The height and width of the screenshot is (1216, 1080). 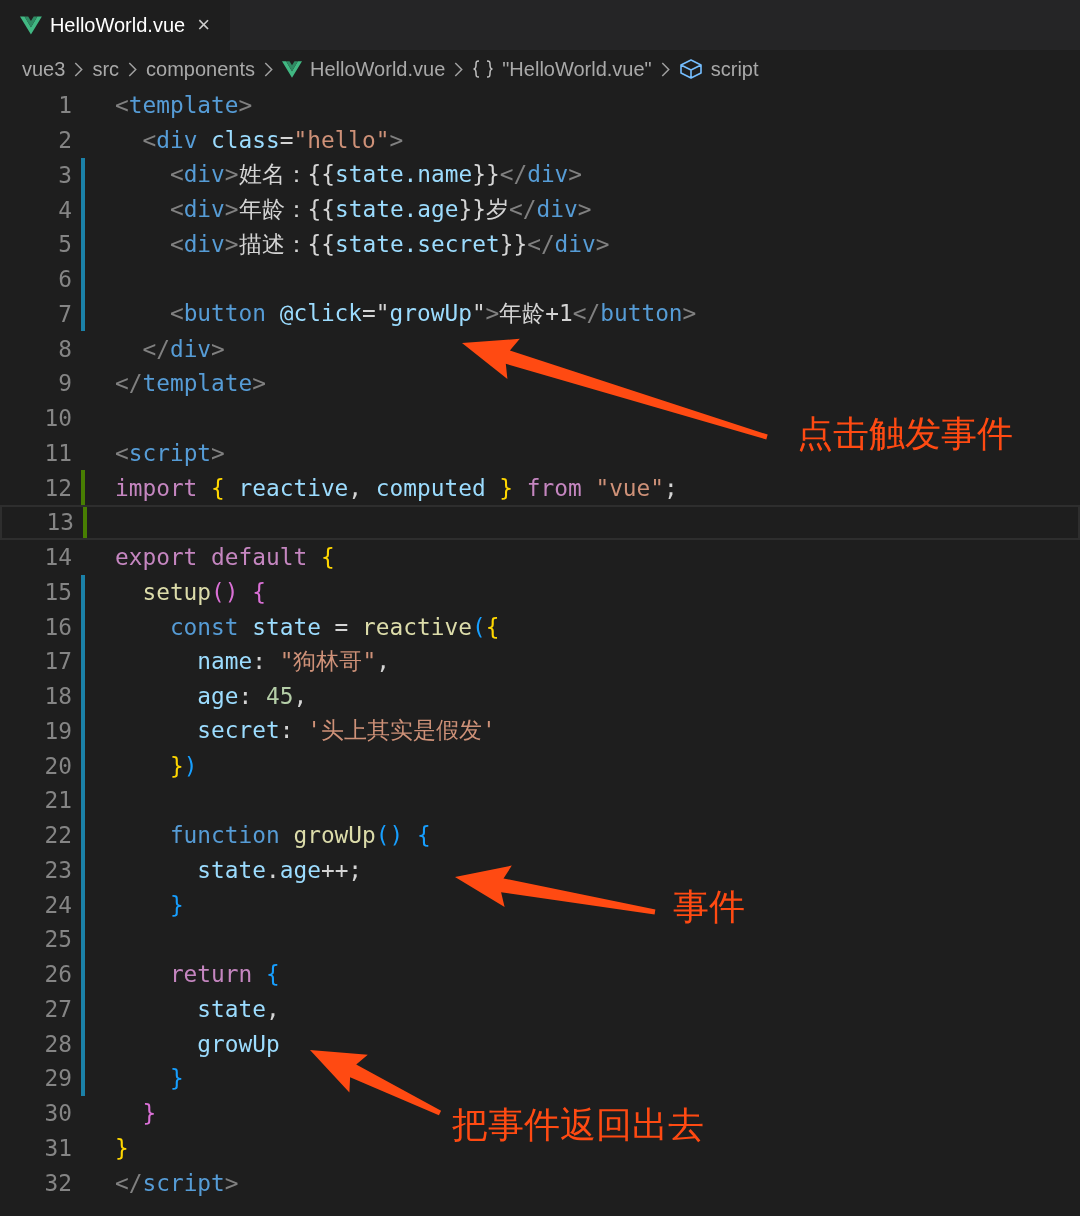 What do you see at coordinates (578, 1125) in the screenshot?
I see `annotation-label: 把事件返回出去` at bounding box center [578, 1125].